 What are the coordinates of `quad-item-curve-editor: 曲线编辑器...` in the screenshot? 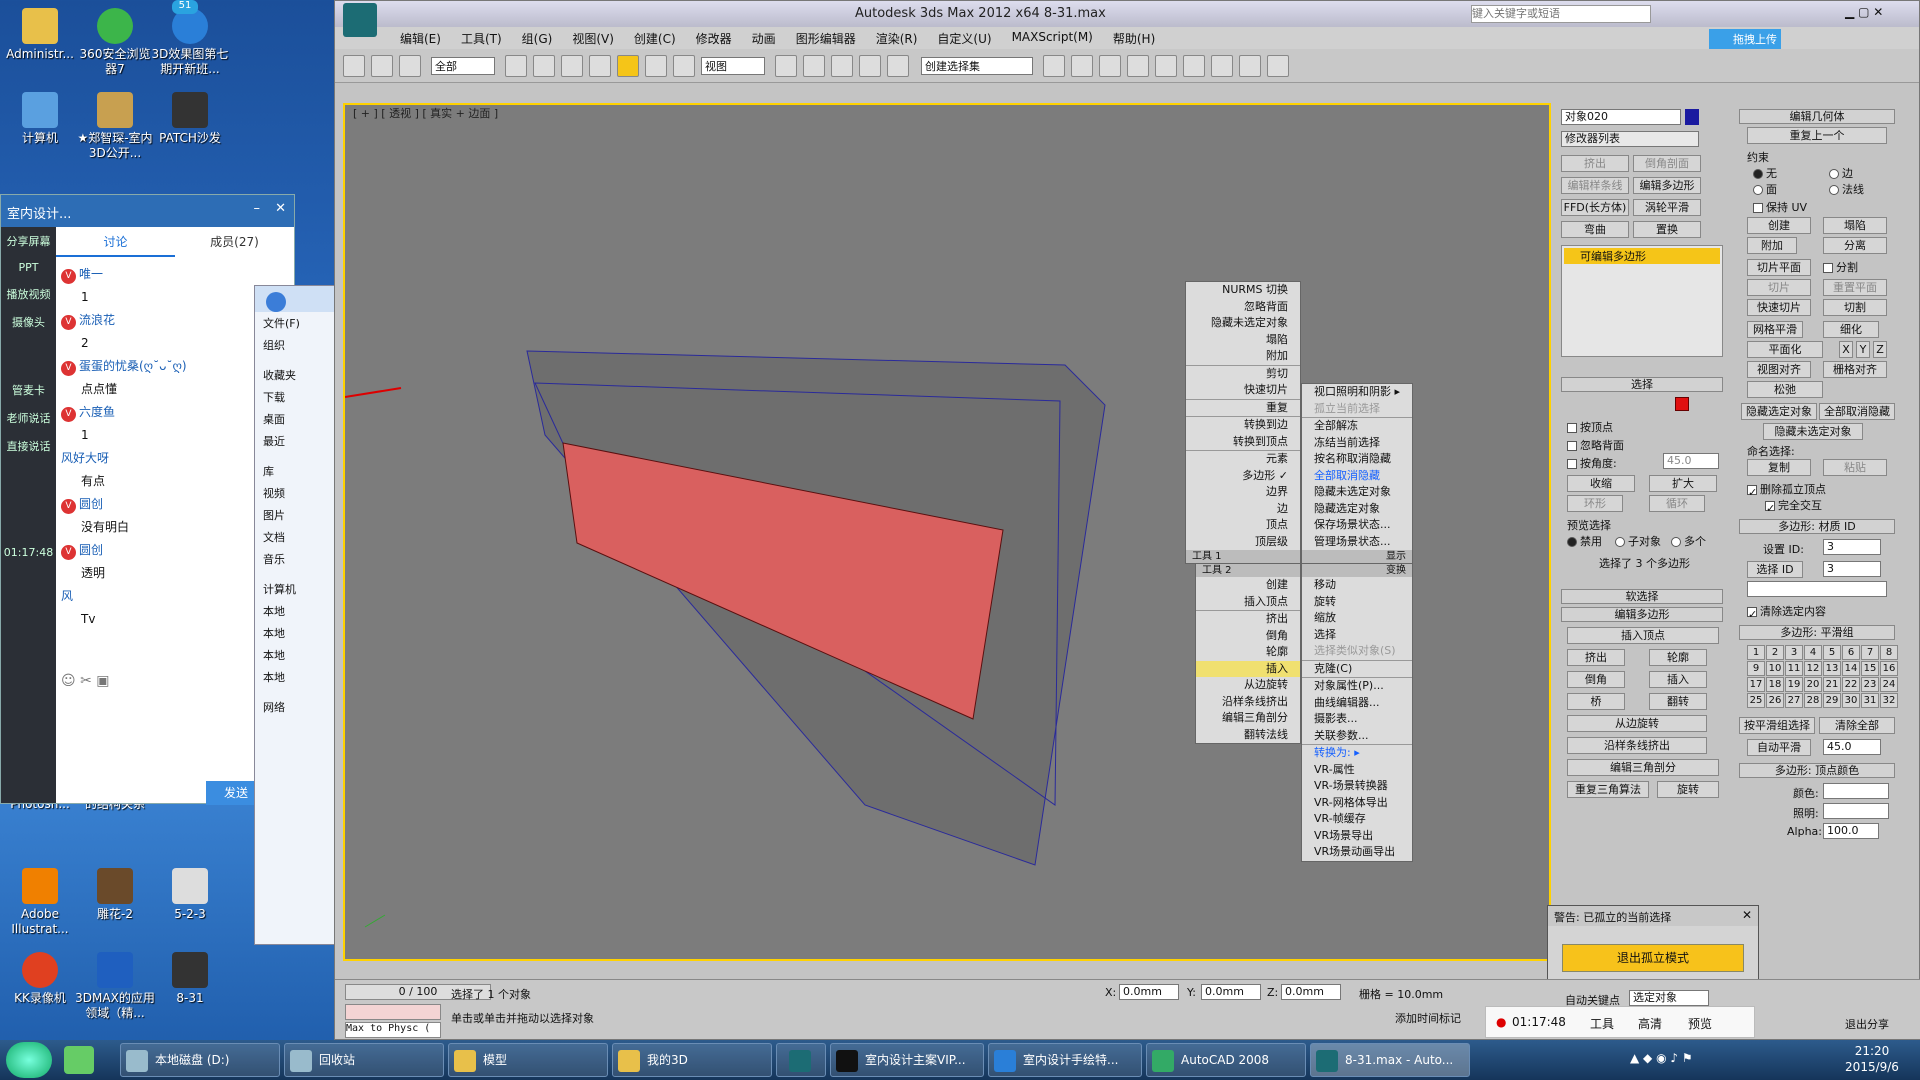 It's located at (1357, 703).